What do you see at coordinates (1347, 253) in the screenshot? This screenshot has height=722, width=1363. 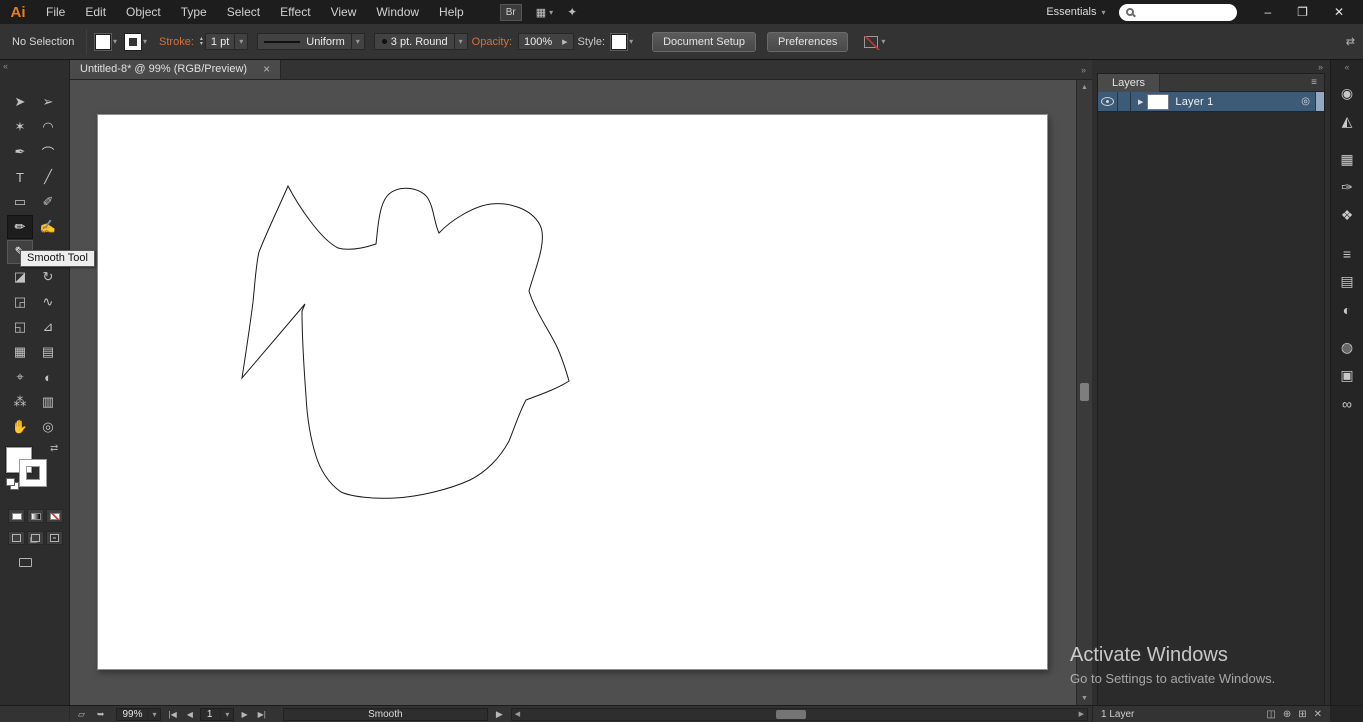 I see `stroke-panel-icon: ≡` at bounding box center [1347, 253].